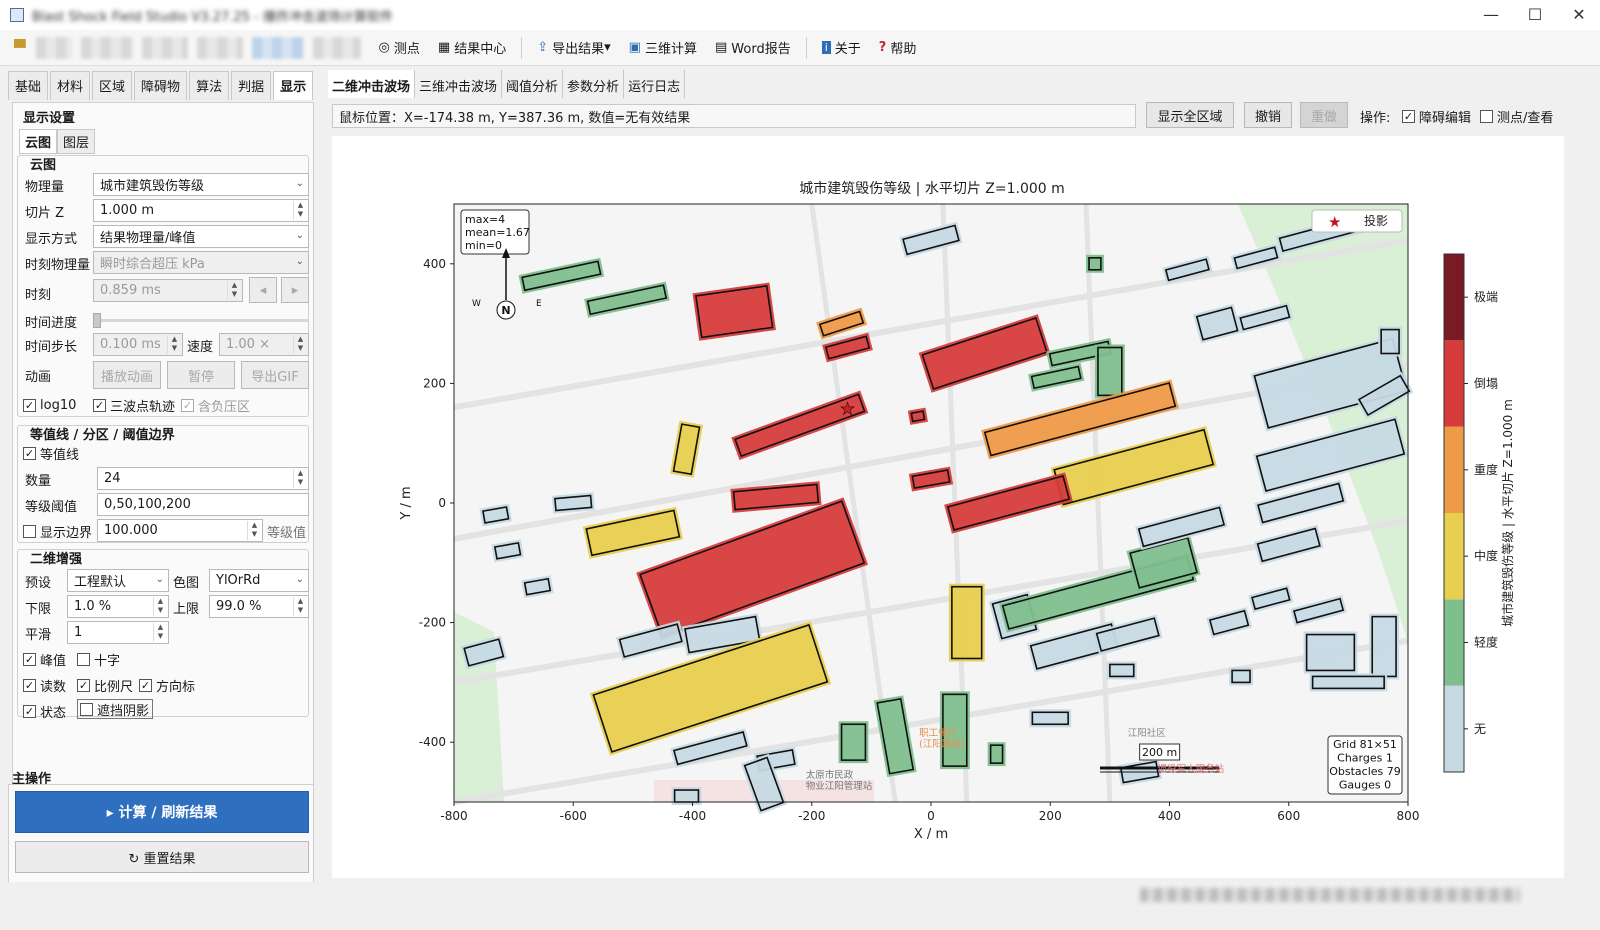  I want to click on step-input: 0.100 ms ▲ ▼, so click(138, 344).